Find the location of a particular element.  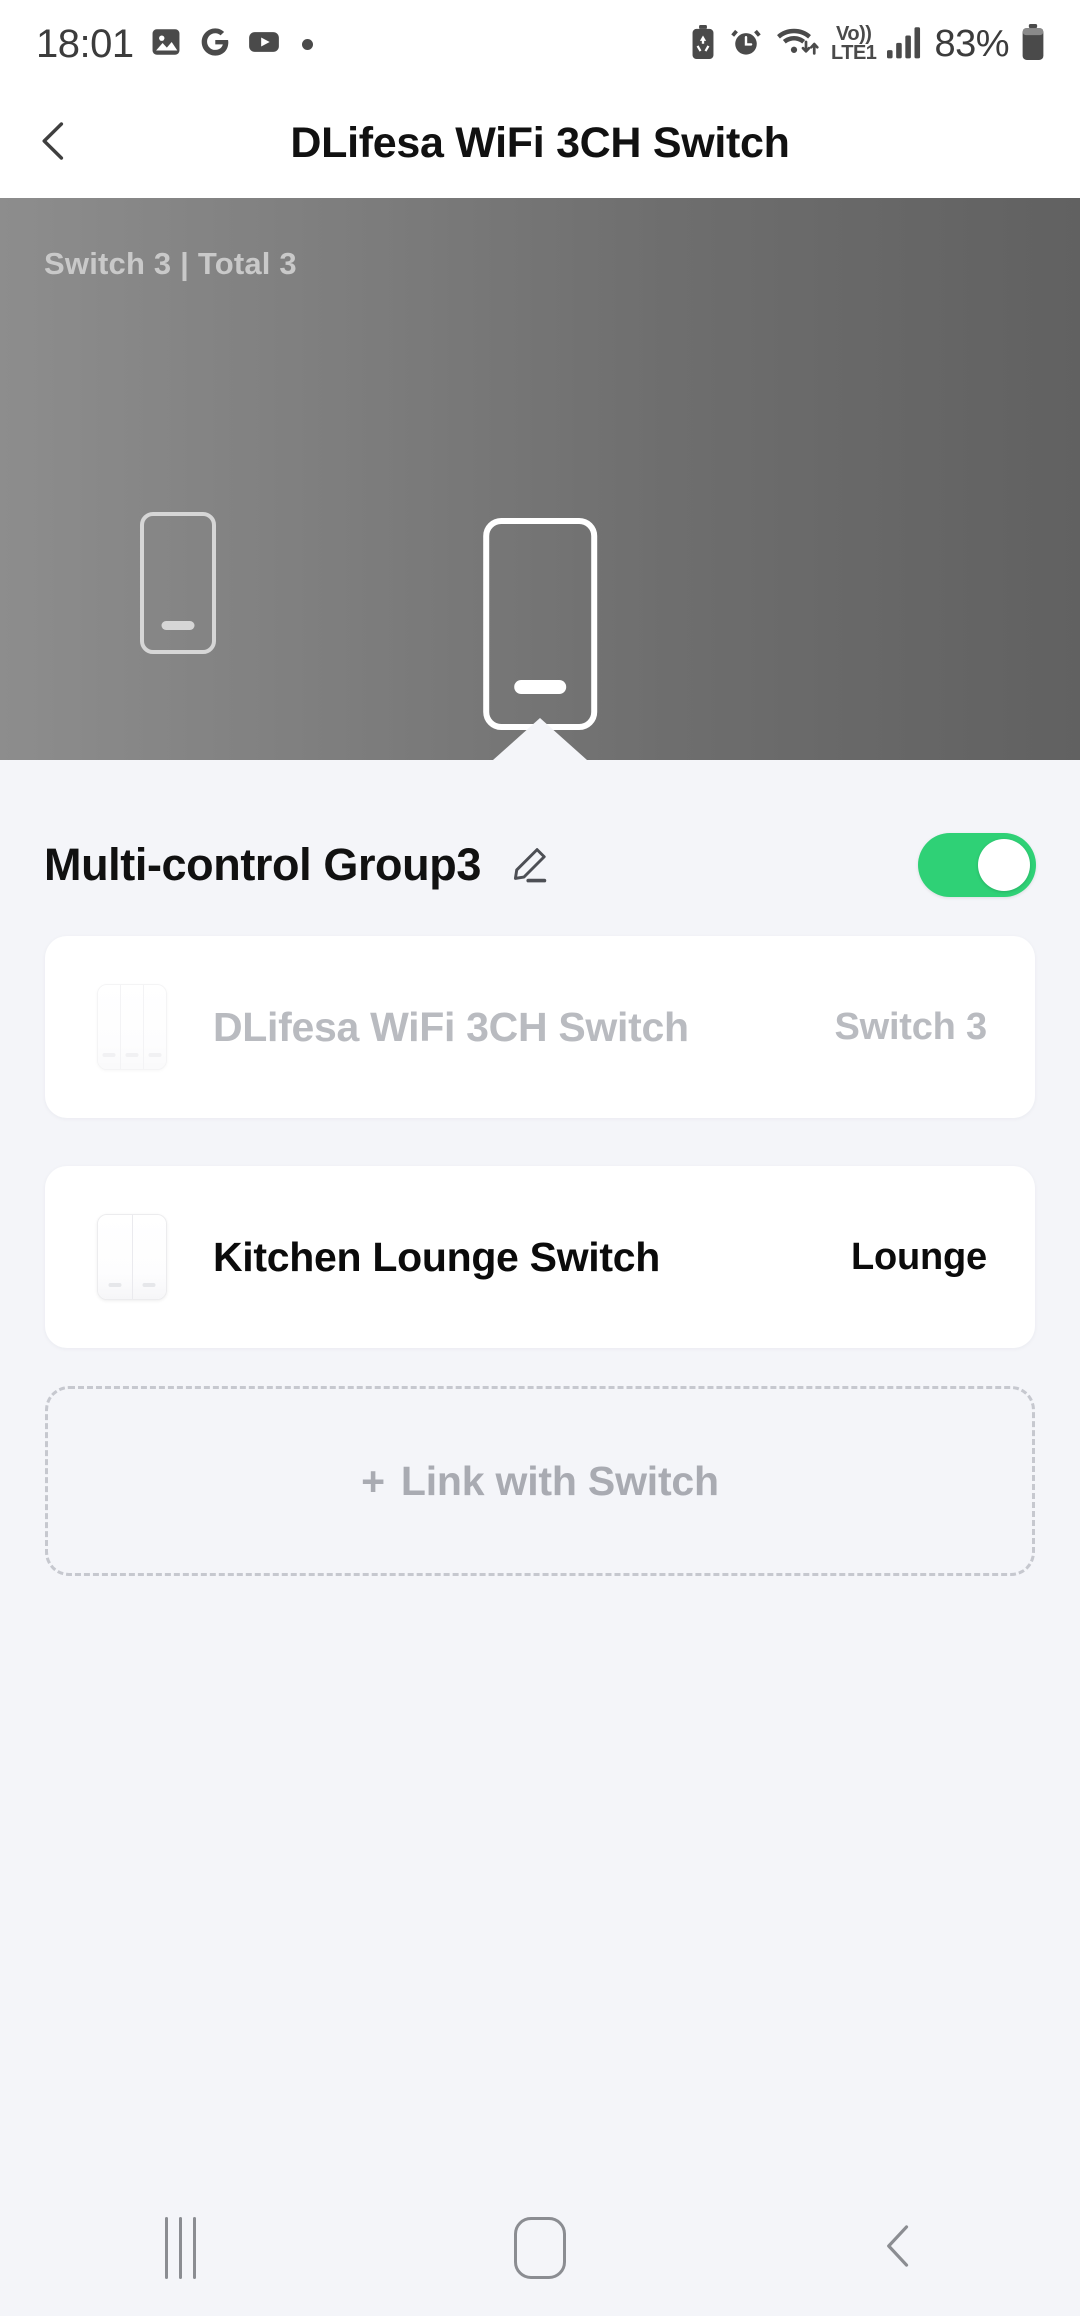

link-with-switch-label: Link with Switch is located at coordinates (559, 1480).